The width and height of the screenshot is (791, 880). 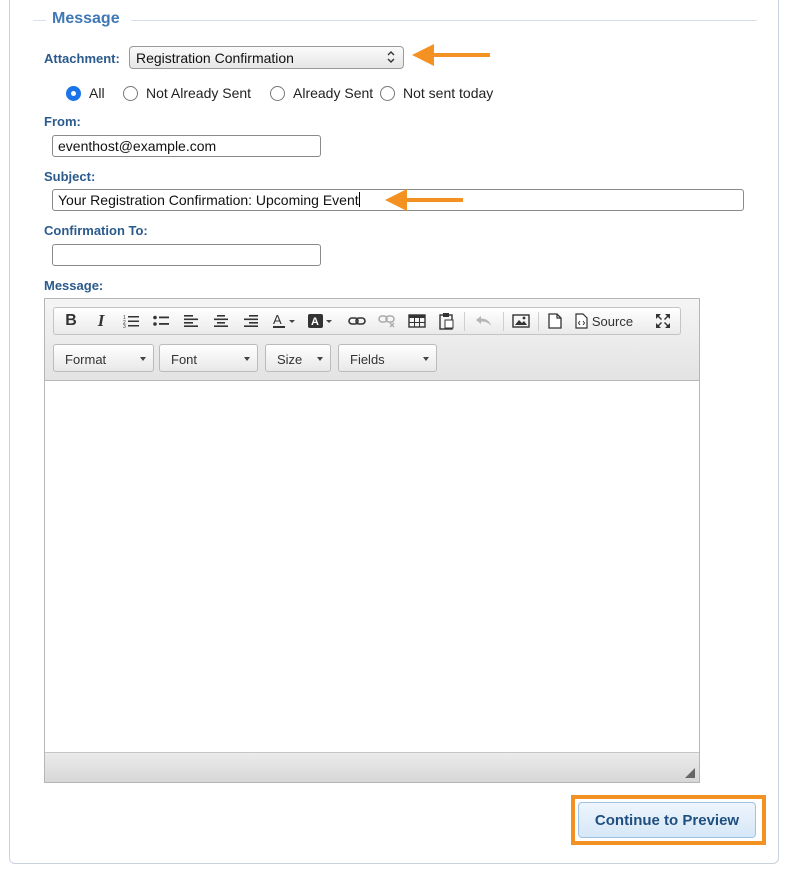 What do you see at coordinates (321, 321) in the screenshot?
I see `background-color-icon: A` at bounding box center [321, 321].